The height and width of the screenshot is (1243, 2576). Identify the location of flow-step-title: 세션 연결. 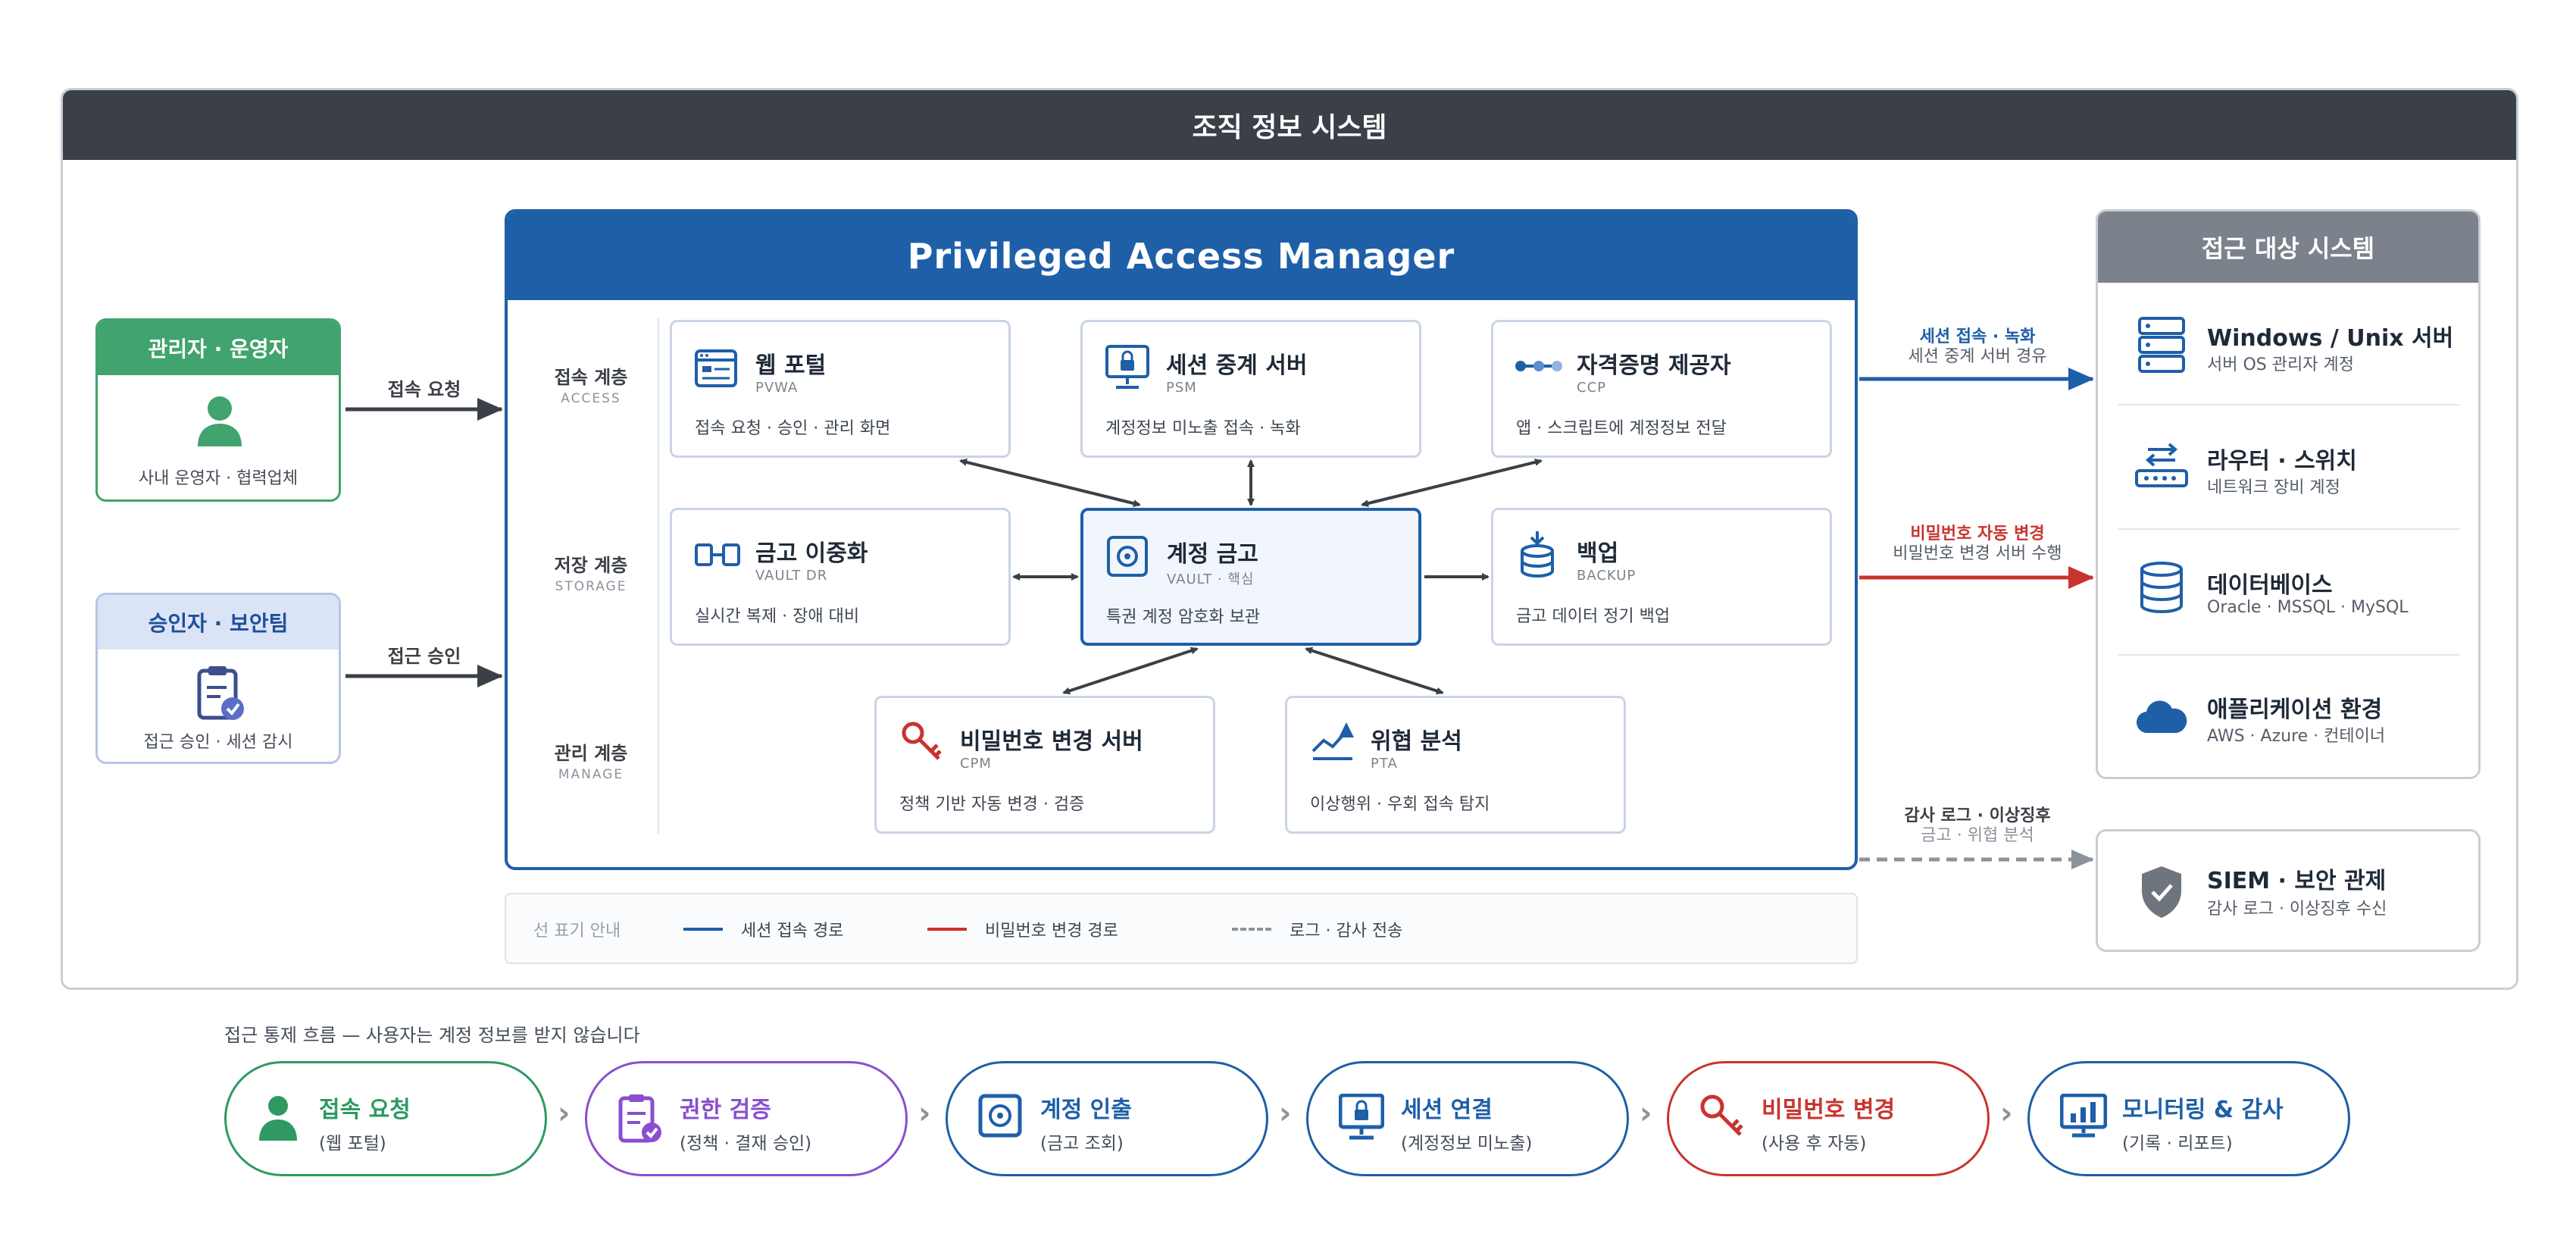
(1447, 1110).